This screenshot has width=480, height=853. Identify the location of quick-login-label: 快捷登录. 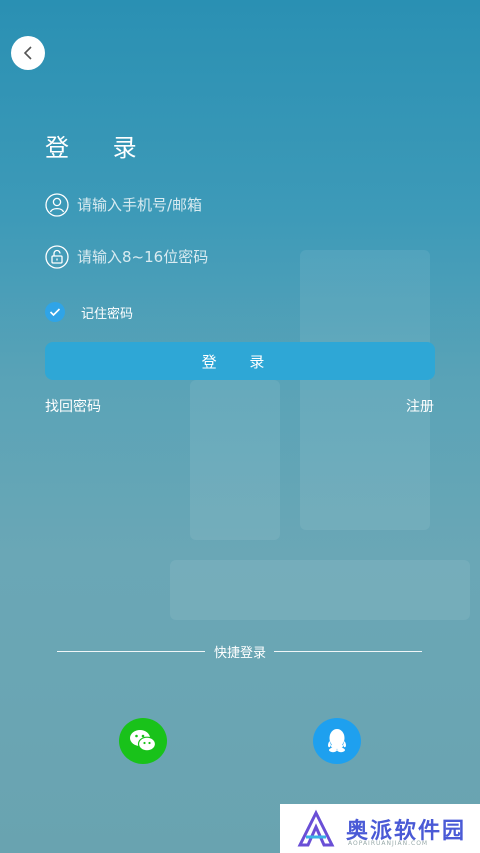
(239, 653).